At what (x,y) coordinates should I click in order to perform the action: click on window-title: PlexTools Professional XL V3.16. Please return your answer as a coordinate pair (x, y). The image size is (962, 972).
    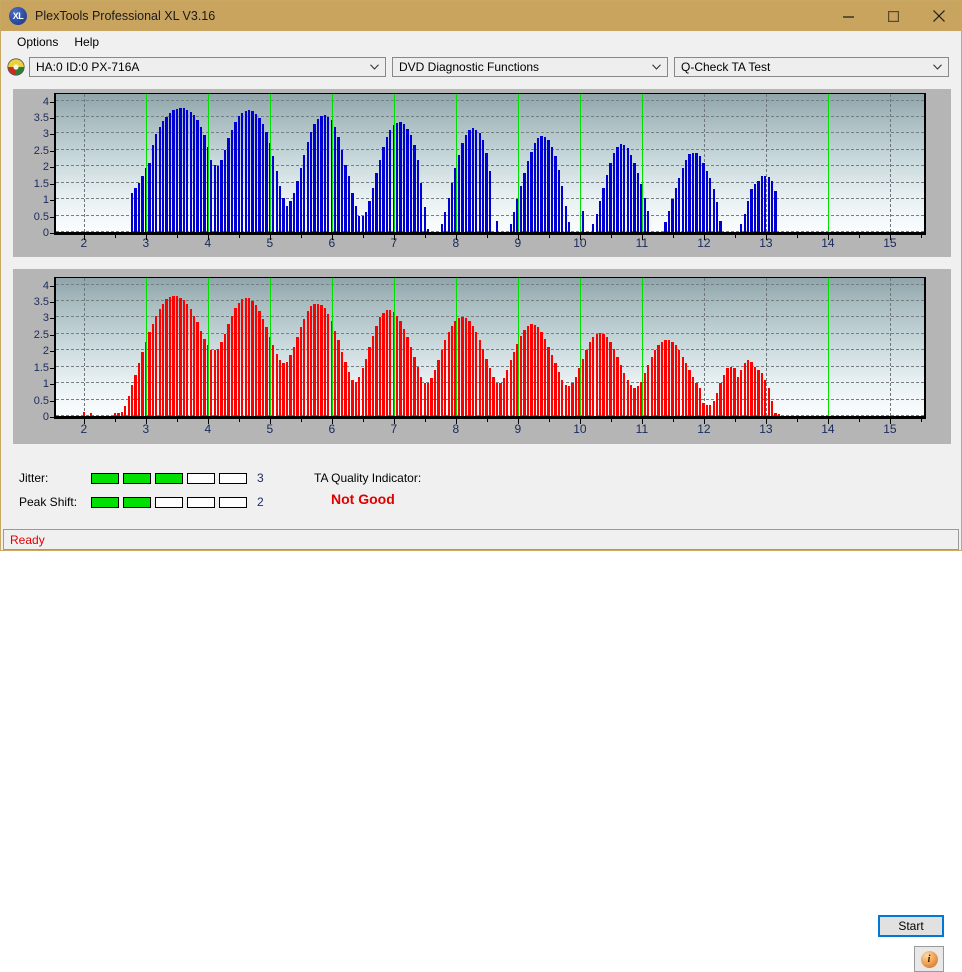
    Looking at the image, I should click on (125, 16).